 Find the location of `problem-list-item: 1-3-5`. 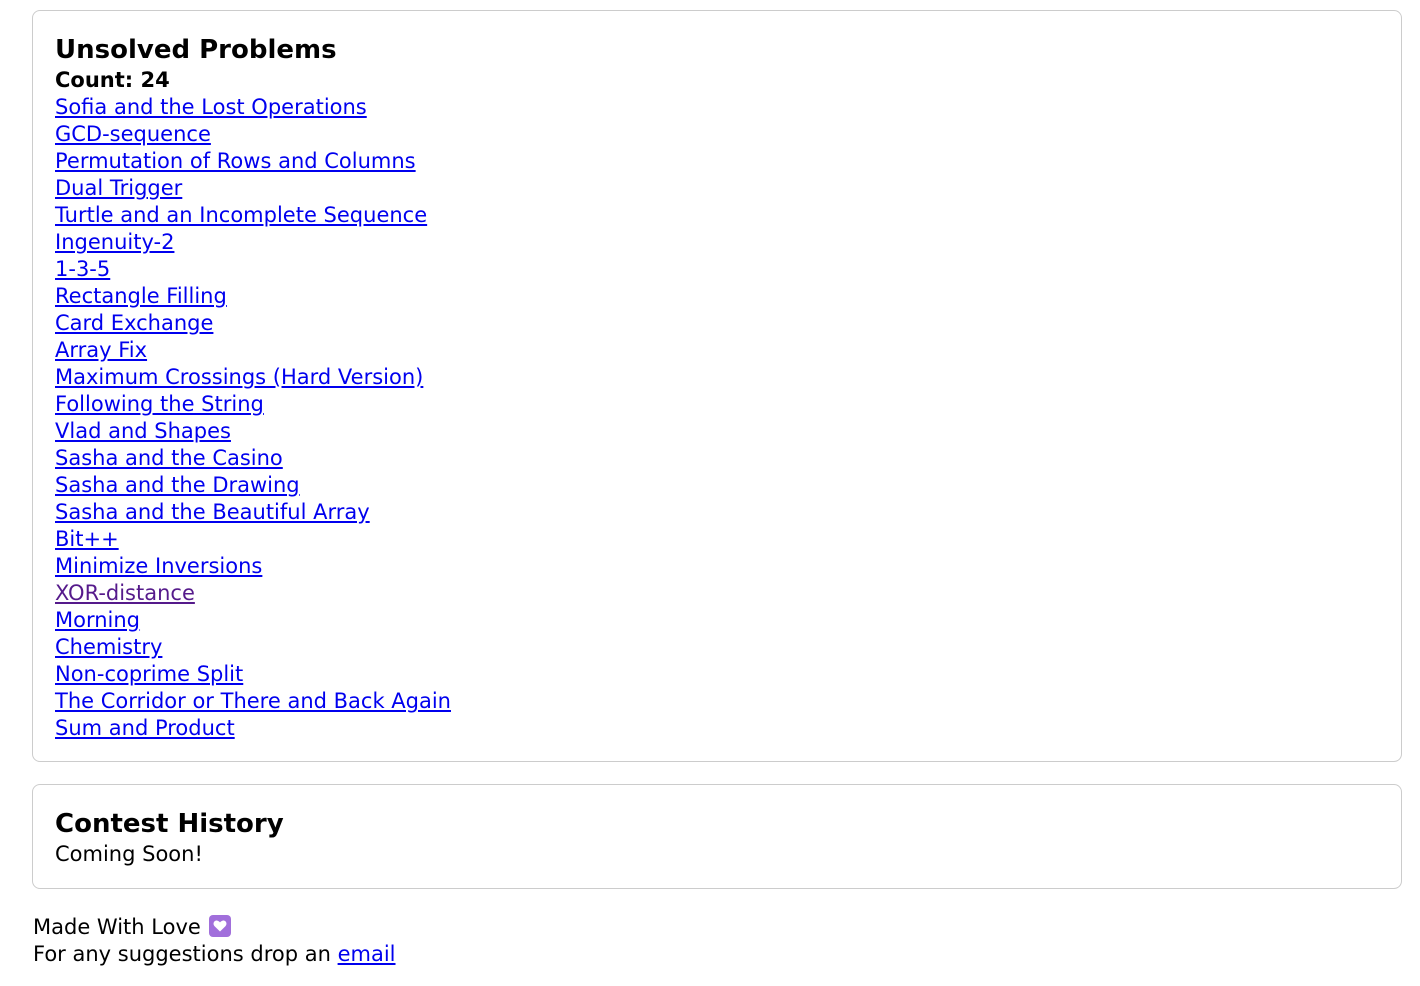

problem-list-item: 1-3-5 is located at coordinates (717, 269).